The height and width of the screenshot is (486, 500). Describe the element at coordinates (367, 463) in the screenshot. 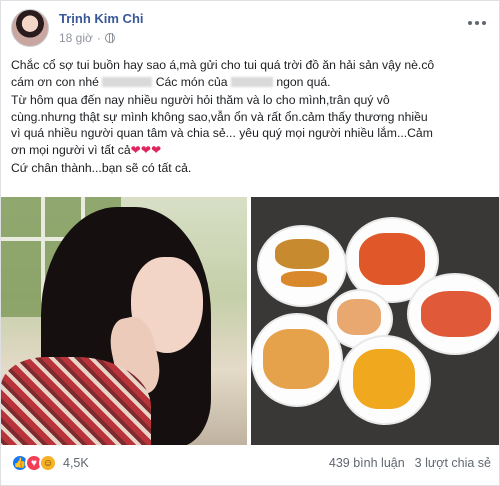

I see `comment-count: 439 bình luận` at that location.